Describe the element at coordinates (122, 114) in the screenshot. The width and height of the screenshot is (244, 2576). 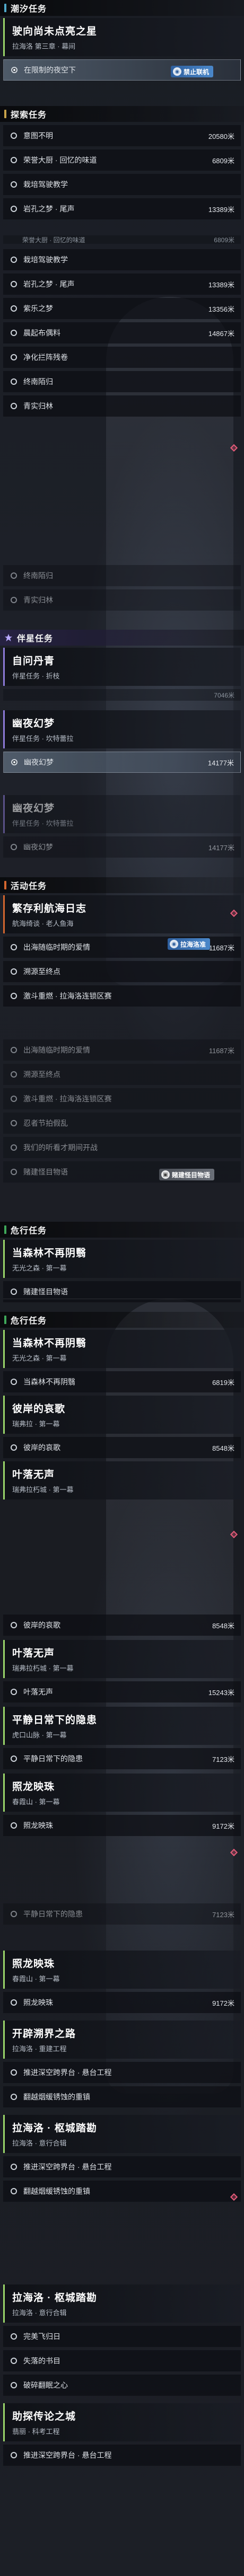
I see `section-header: 探索任务` at that location.